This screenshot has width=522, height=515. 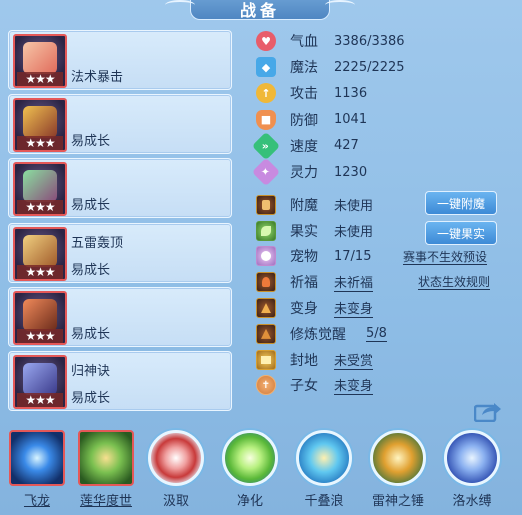 I want to click on stat-row-defense: ■ 防御 1041, so click(x=381, y=120).